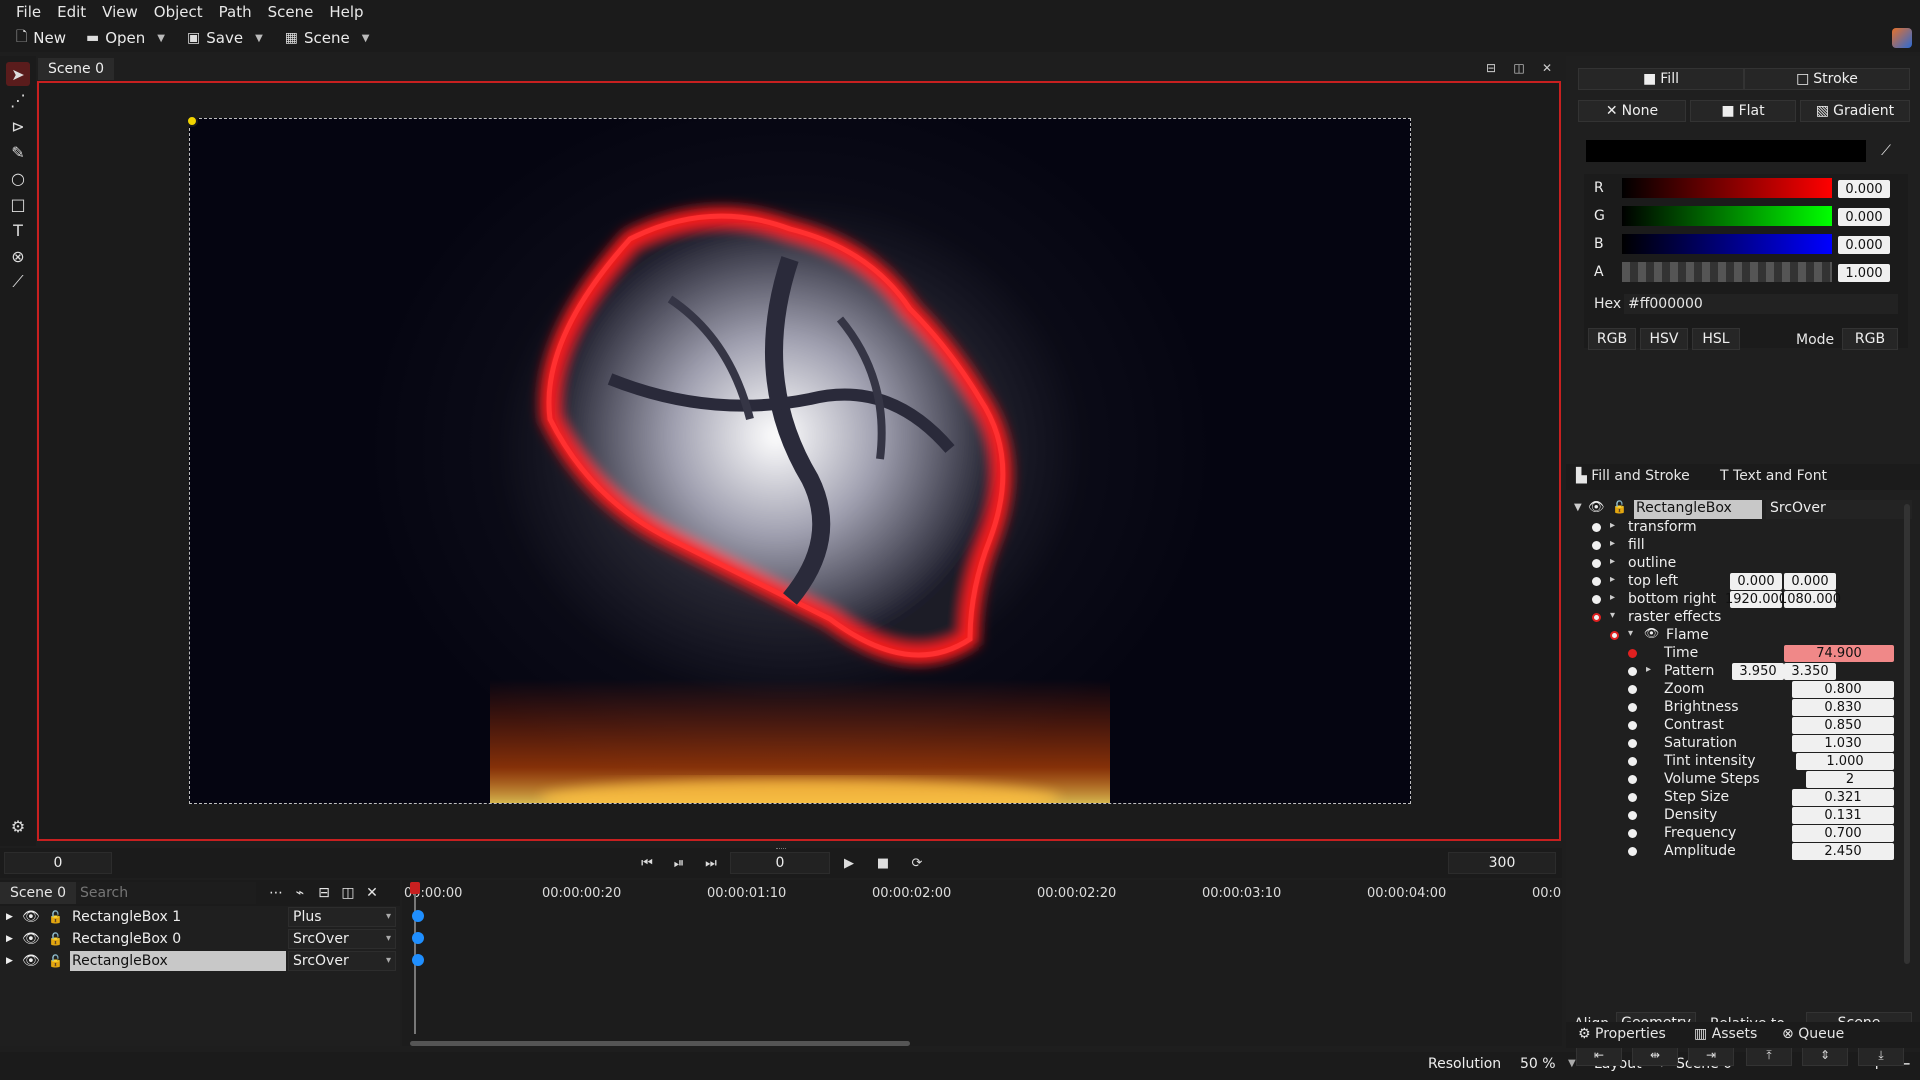 This screenshot has width=1920, height=1080. Describe the element at coordinates (1758, 671) in the screenshot. I see `property-value-input: 3.950` at that location.